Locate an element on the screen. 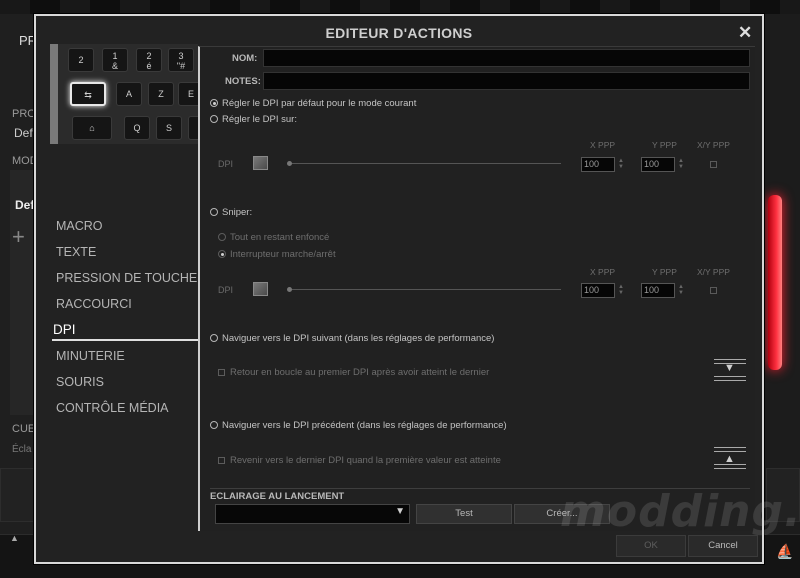 The width and height of the screenshot is (800, 578). app-top-bar is located at coordinates (400, 7).